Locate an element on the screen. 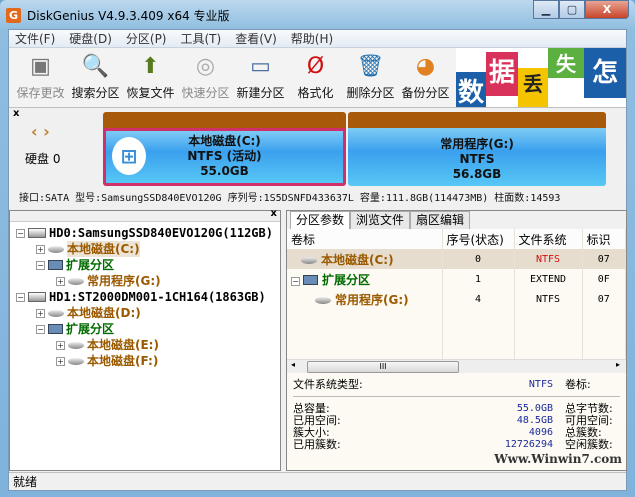 The image size is (635, 497). tree-item: + 本地磁盘(E:) is located at coordinates (148, 345).